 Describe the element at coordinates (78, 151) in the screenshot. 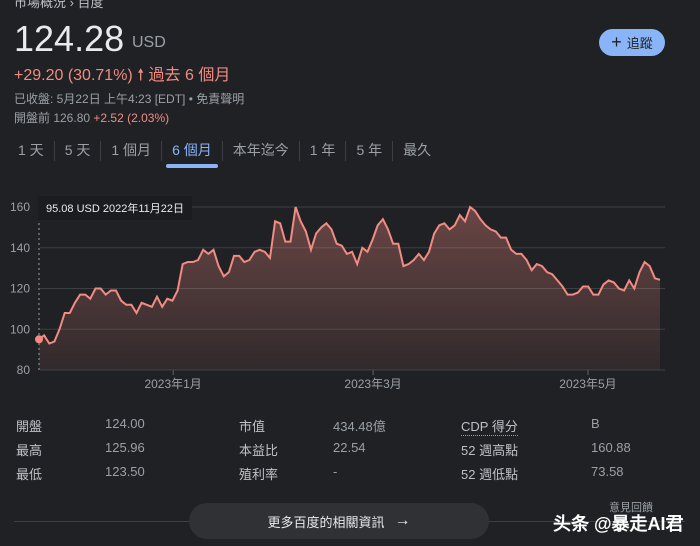

I see `tab-range: 5 天` at that location.